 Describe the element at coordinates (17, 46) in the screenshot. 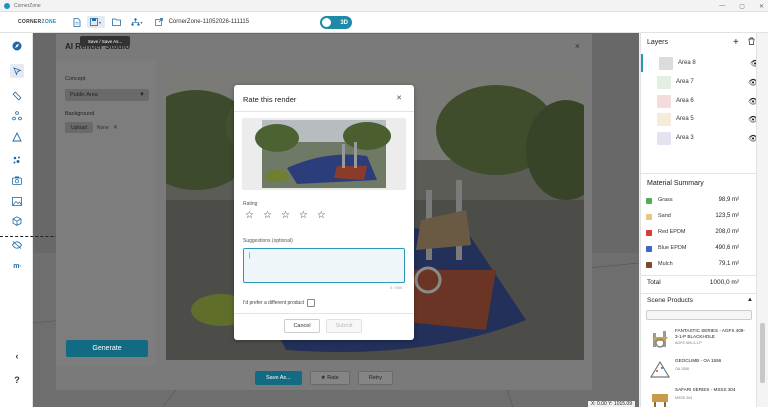

I see `compass-icon` at that location.